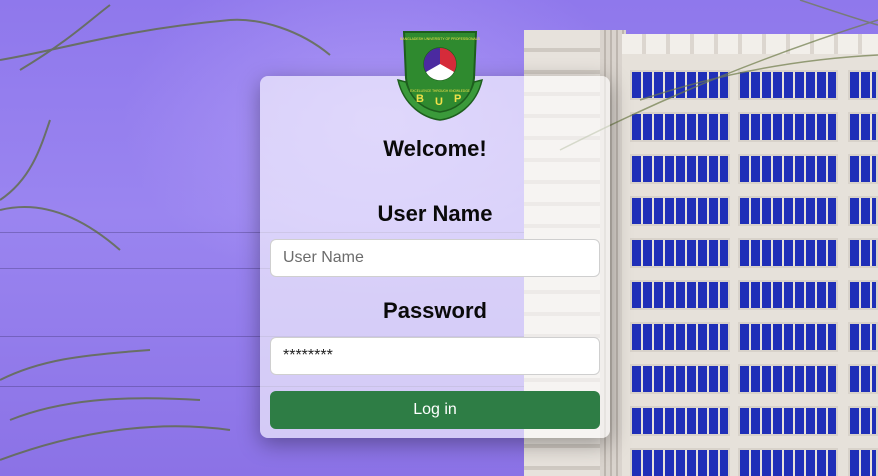 The width and height of the screenshot is (878, 476). What do you see at coordinates (435, 310) in the screenshot?
I see `password-label: Password` at bounding box center [435, 310].